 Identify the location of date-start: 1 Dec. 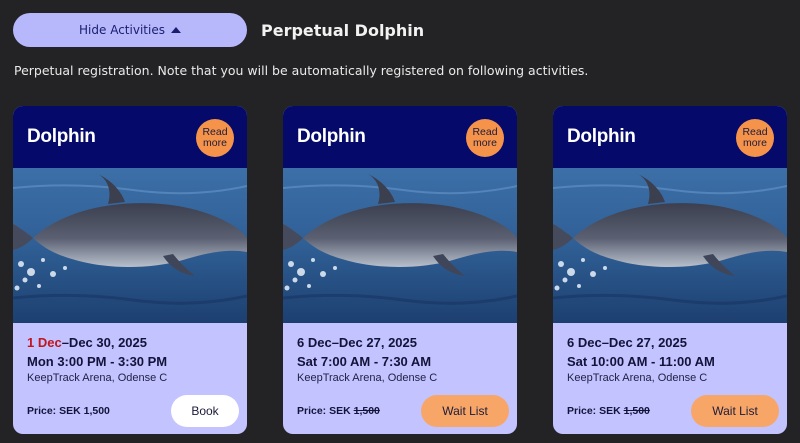
(44, 342).